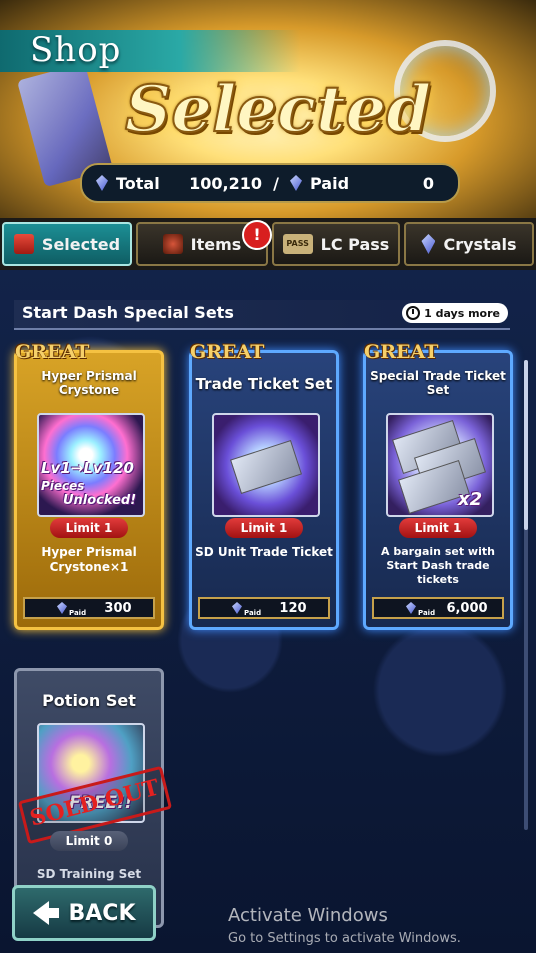 The width and height of the screenshot is (536, 953). Describe the element at coordinates (89, 608) in the screenshot. I see `price-box: Paid 300` at that location.